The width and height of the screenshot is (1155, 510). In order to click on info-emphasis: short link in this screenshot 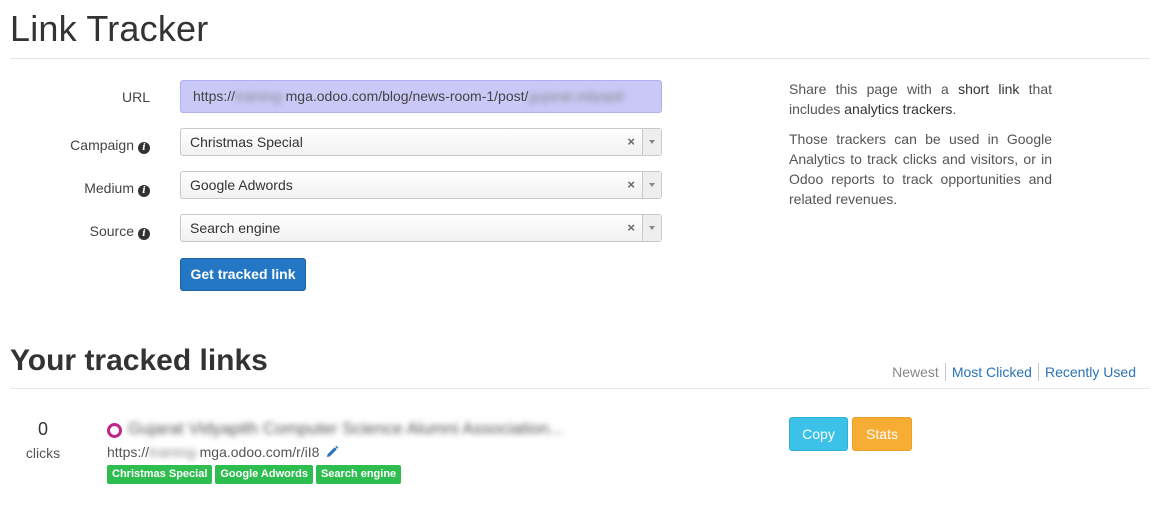, I will do `click(989, 89)`.